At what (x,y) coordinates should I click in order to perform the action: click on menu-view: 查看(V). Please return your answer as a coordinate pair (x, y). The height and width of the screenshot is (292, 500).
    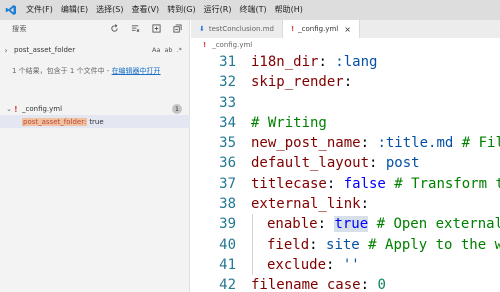
    Looking at the image, I should click on (145, 10).